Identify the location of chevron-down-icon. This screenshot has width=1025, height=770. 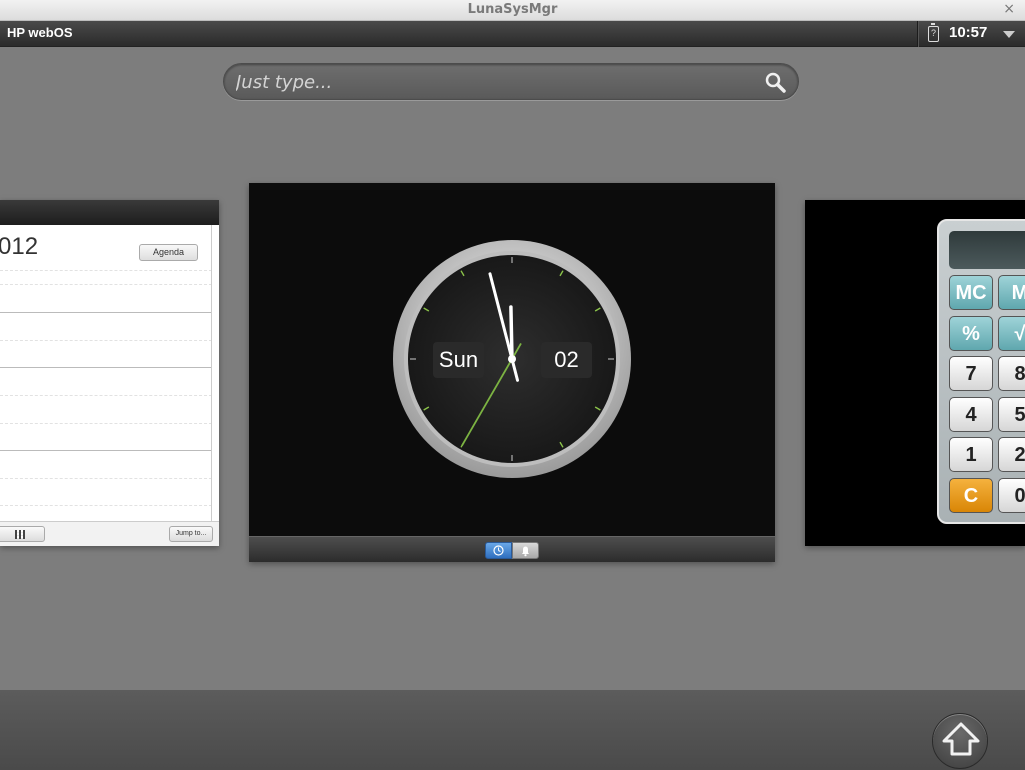
(1009, 34).